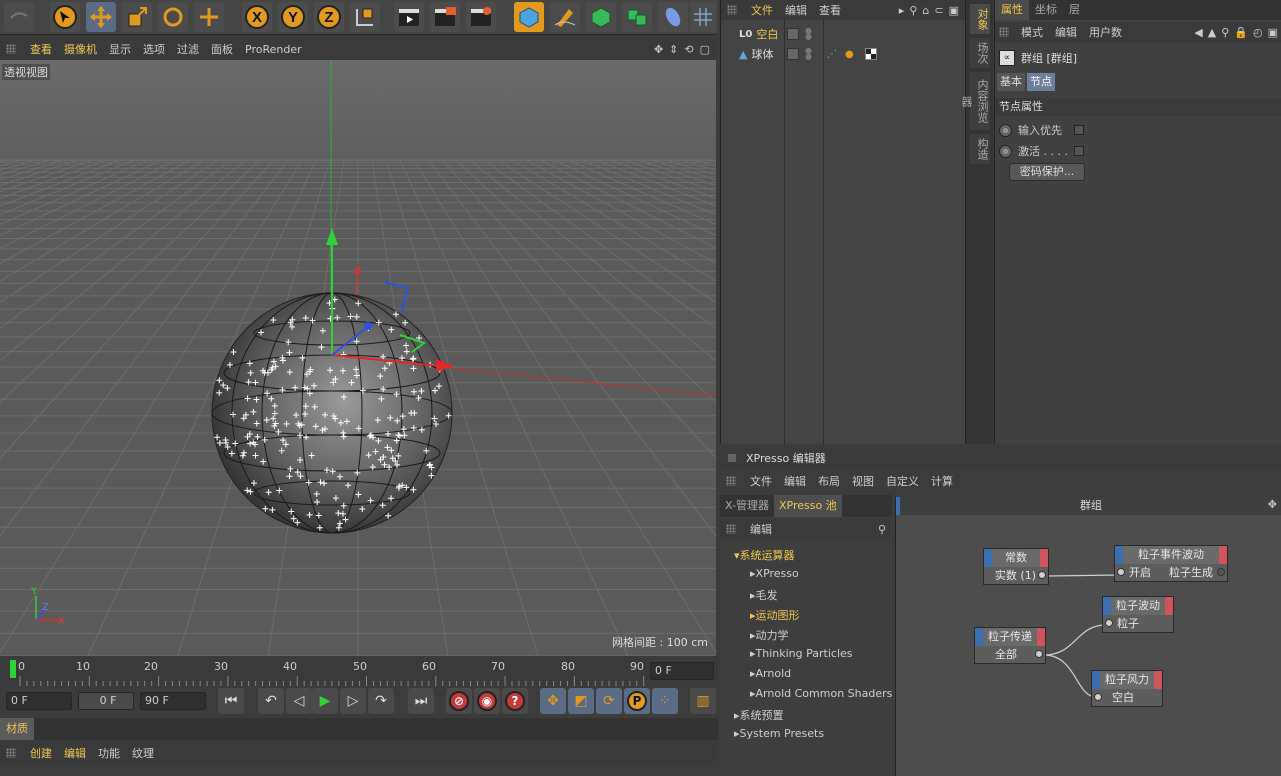  Describe the element at coordinates (764, 555) in the screenshot. I see `tree-item-system-operators: ▾系统运算器` at that location.